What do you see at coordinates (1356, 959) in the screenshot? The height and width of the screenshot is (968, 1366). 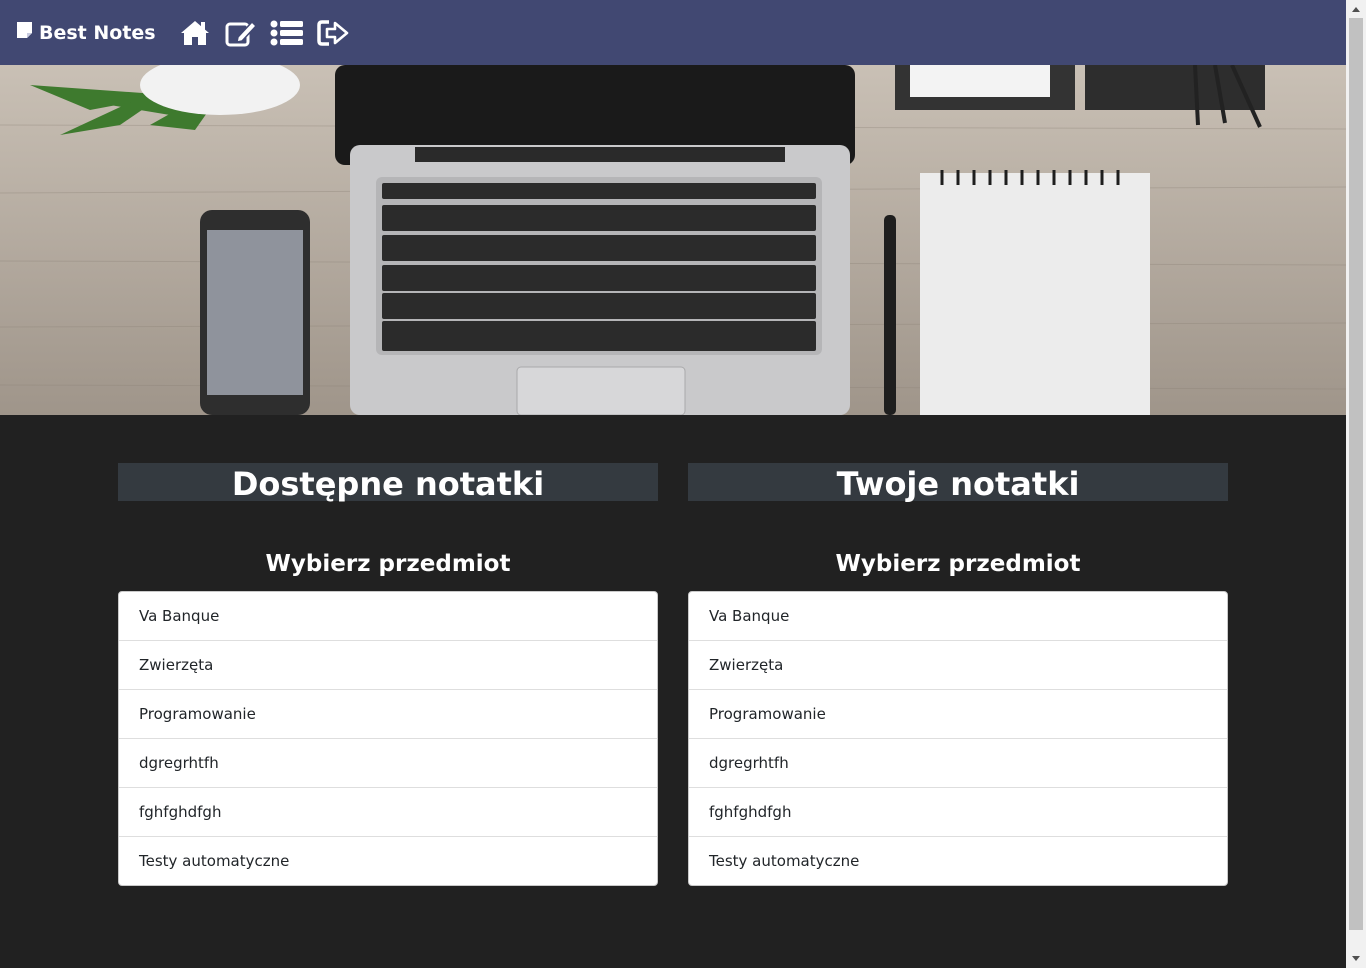 I see `scroll-down-icon` at bounding box center [1356, 959].